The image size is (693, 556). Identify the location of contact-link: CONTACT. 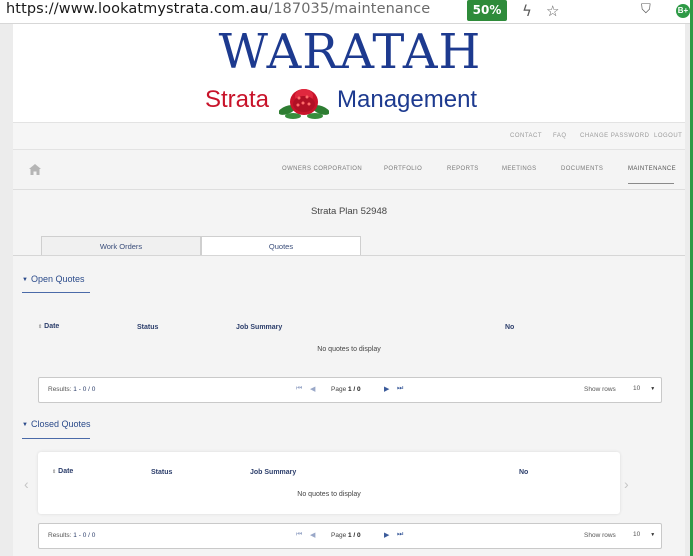
(526, 136).